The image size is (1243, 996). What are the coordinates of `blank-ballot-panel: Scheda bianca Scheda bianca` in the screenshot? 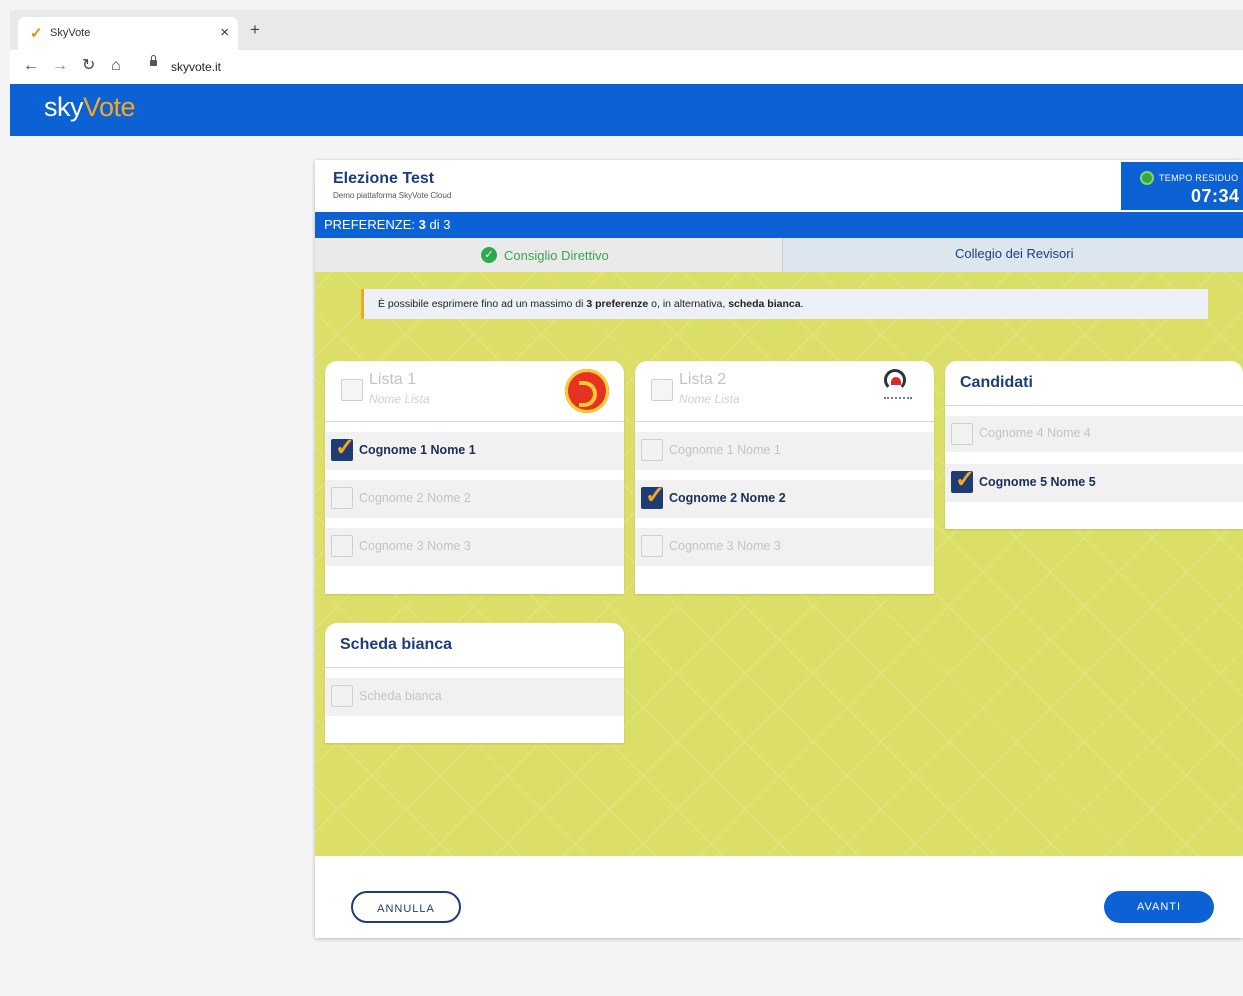 It's located at (474, 683).